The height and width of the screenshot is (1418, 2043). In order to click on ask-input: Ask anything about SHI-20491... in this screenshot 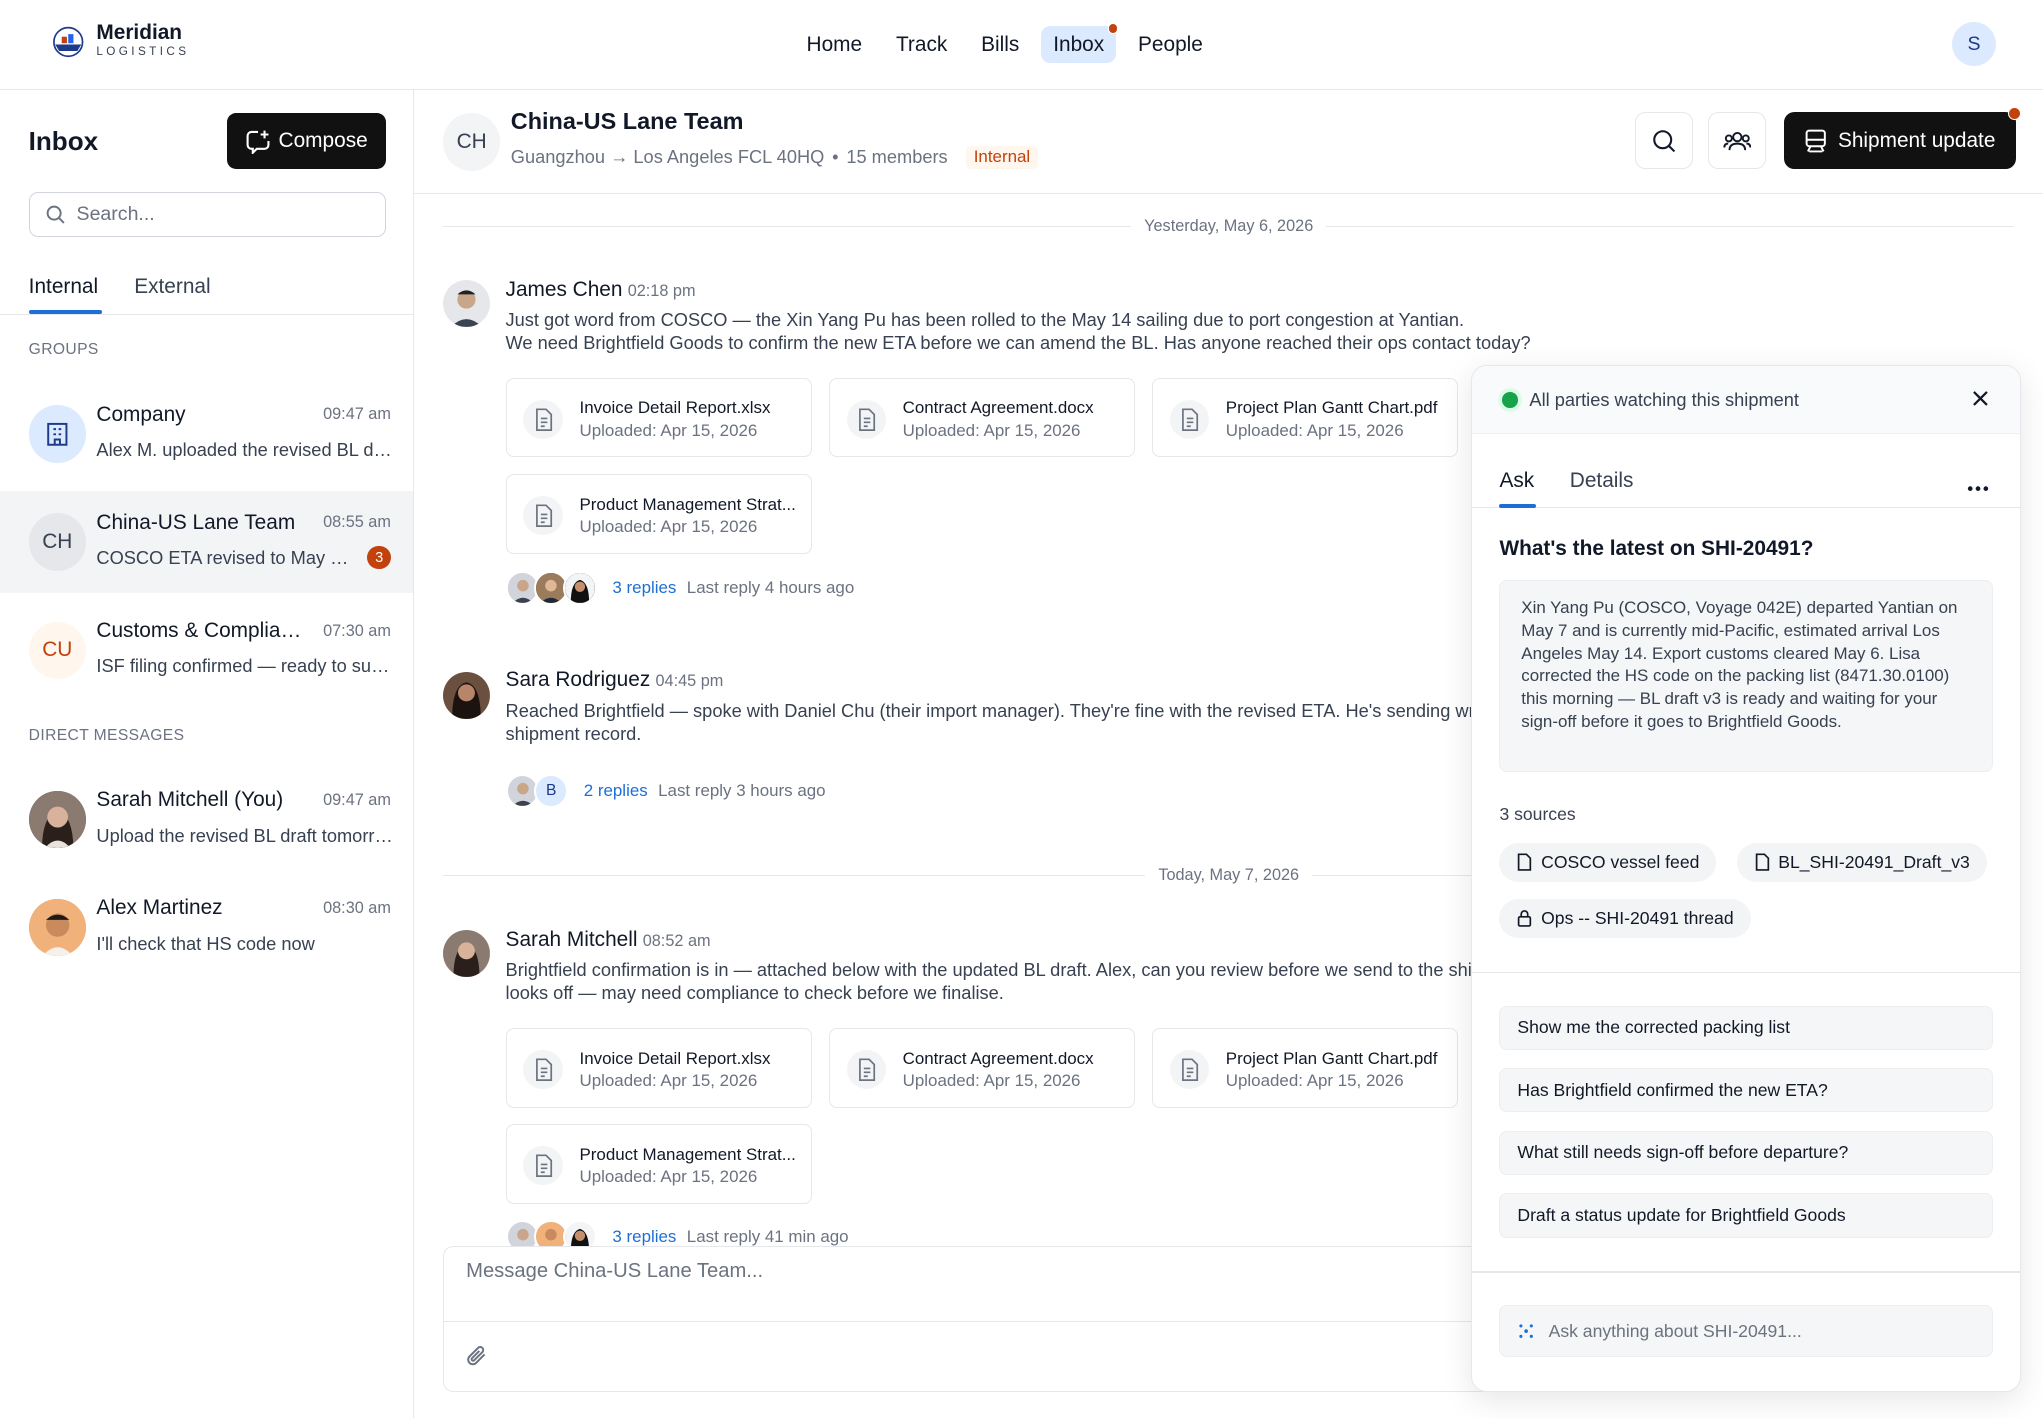, I will do `click(1746, 1331)`.